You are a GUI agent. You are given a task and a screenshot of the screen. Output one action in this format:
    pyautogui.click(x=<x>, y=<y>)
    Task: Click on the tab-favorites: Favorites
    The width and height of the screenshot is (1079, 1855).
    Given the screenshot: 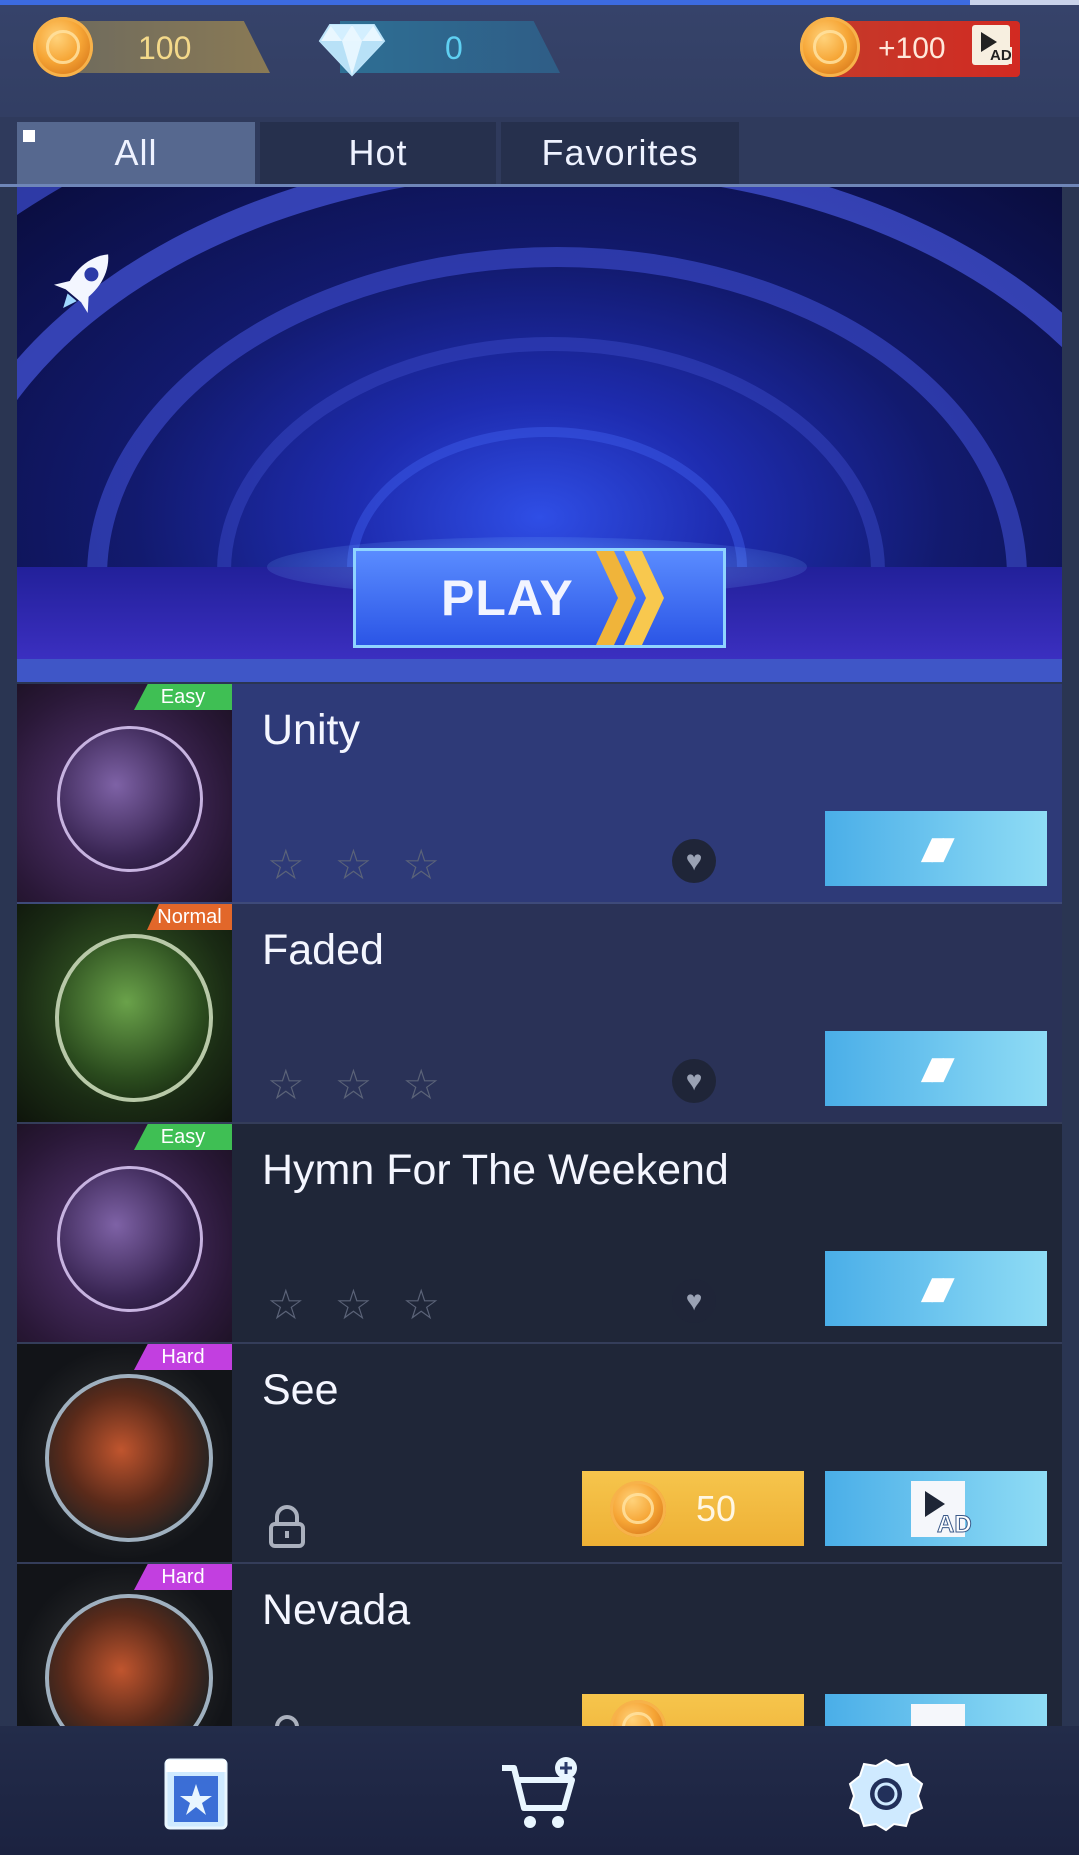 What is the action you would take?
    pyautogui.click(x=620, y=153)
    